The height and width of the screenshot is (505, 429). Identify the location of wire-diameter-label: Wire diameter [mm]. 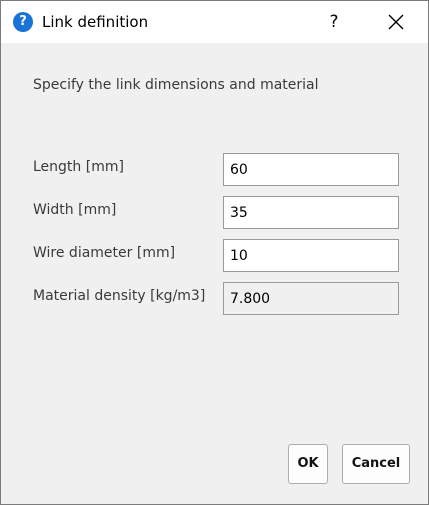
(104, 253).